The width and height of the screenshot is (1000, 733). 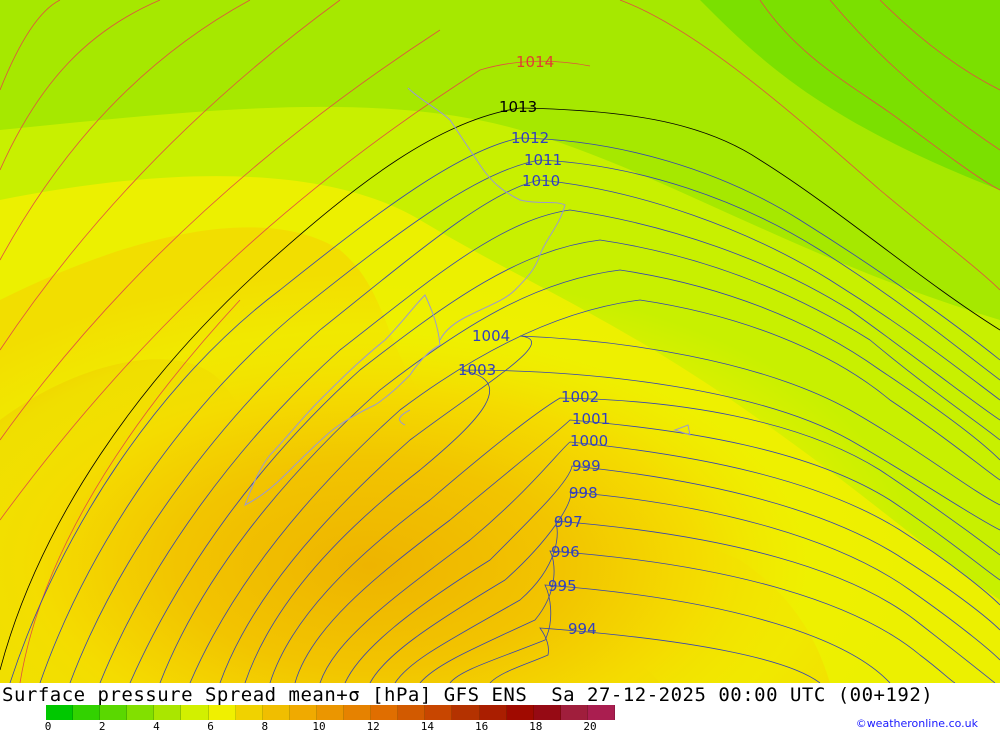 What do you see at coordinates (350, 727) in the screenshot?
I see `colorbar-ticks: 0 2 4 6 8 10 12 14 16 18 20` at bounding box center [350, 727].